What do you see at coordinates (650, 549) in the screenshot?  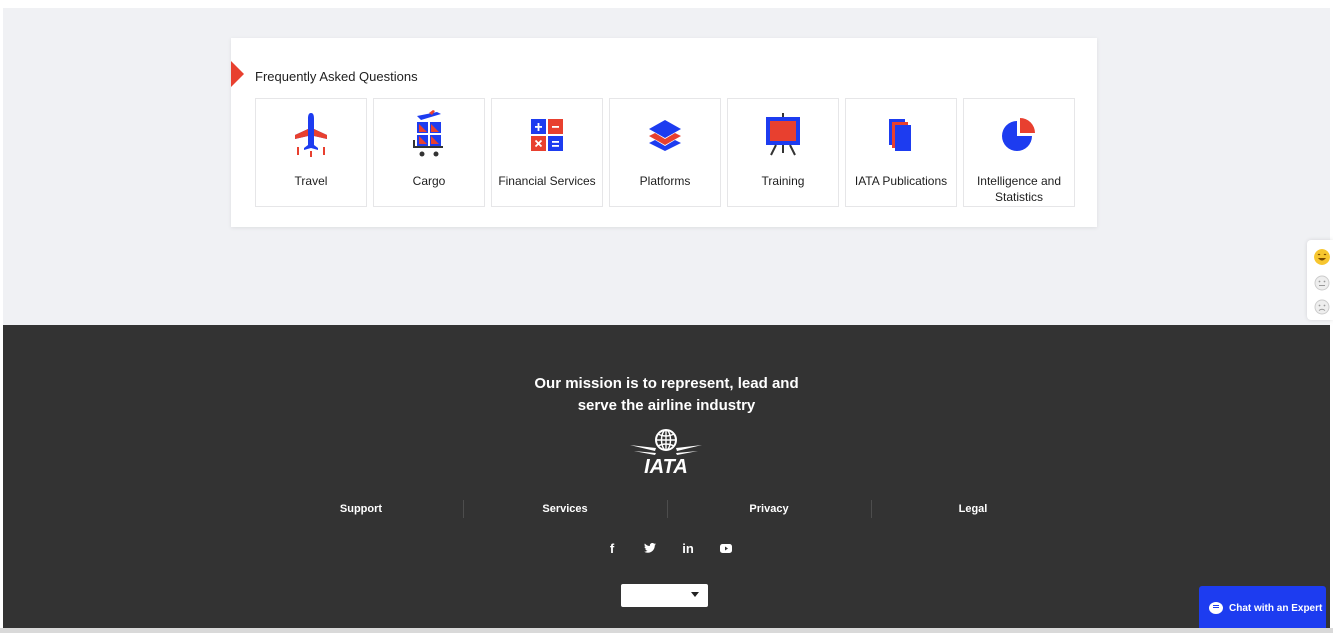 I see `twitter-icon` at bounding box center [650, 549].